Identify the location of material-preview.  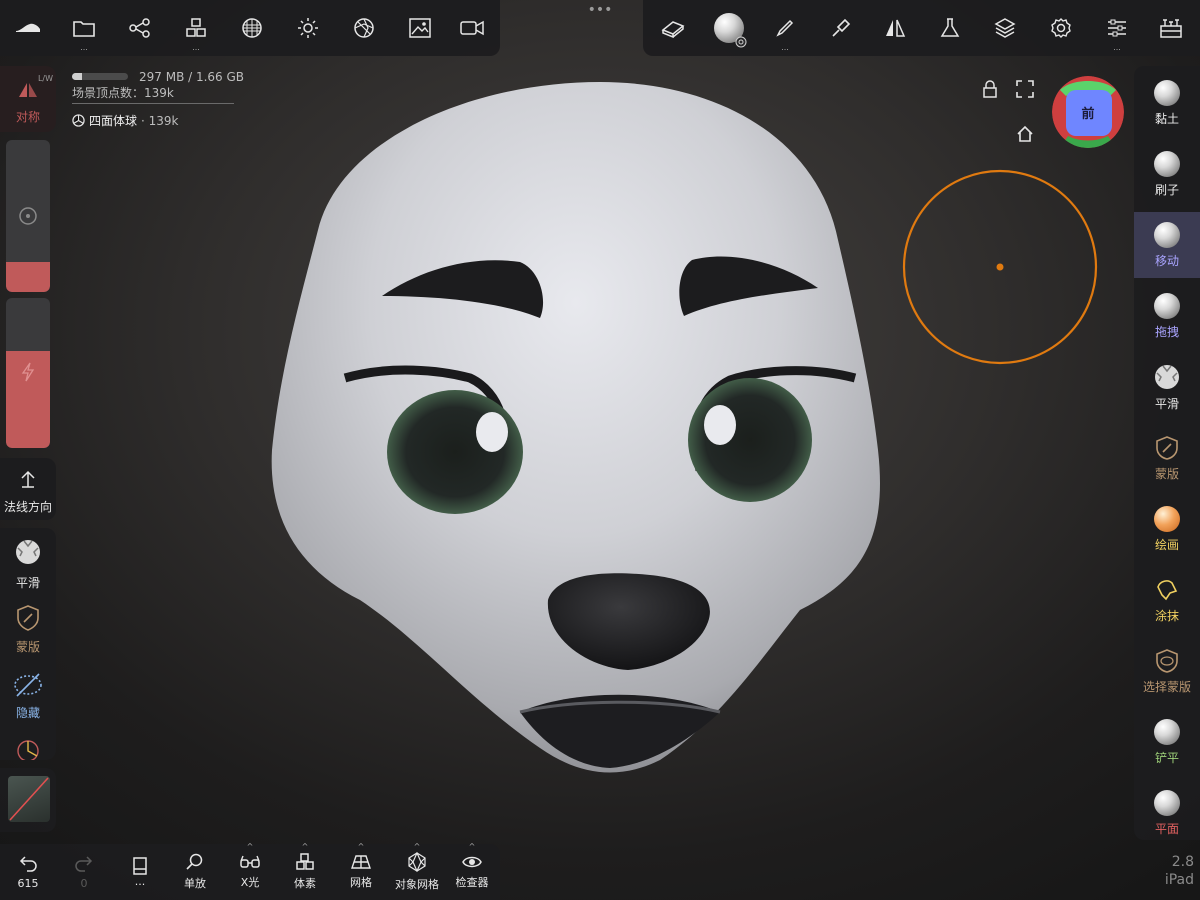
(28, 800).